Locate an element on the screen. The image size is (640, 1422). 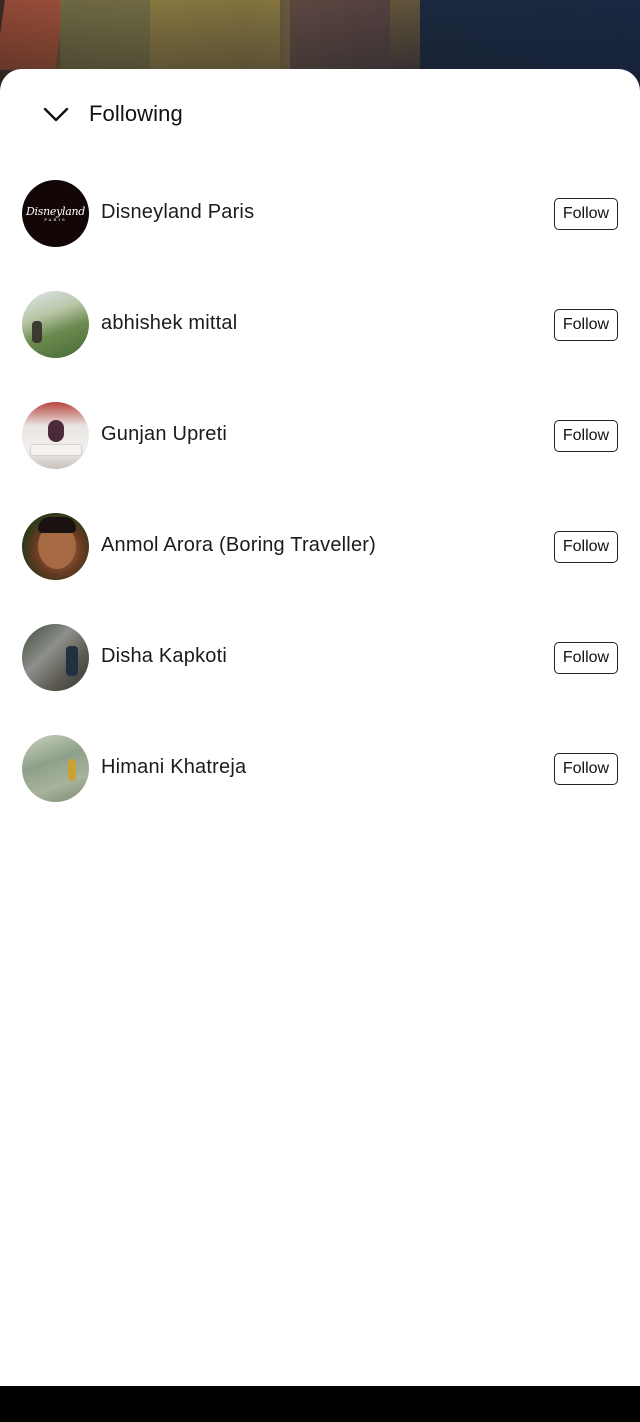
collapse-button is located at coordinates (56, 115).